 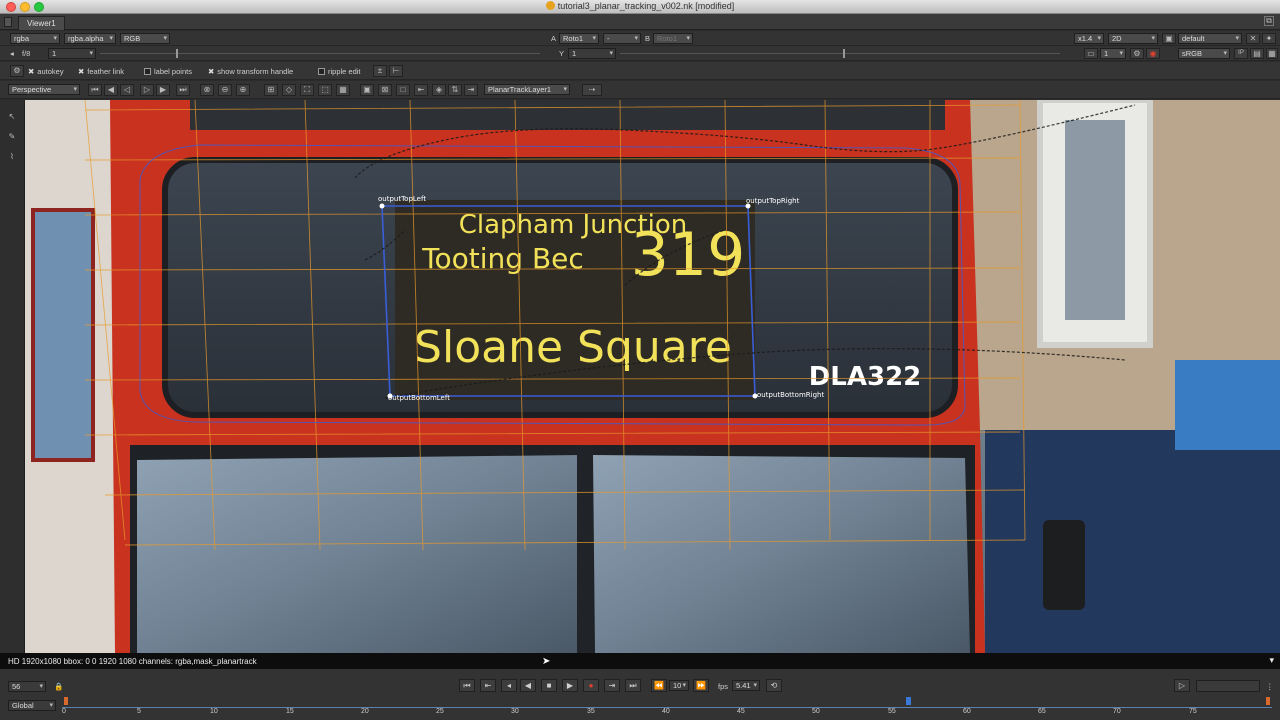 What do you see at coordinates (908, 701) in the screenshot?
I see `playhead` at bounding box center [908, 701].